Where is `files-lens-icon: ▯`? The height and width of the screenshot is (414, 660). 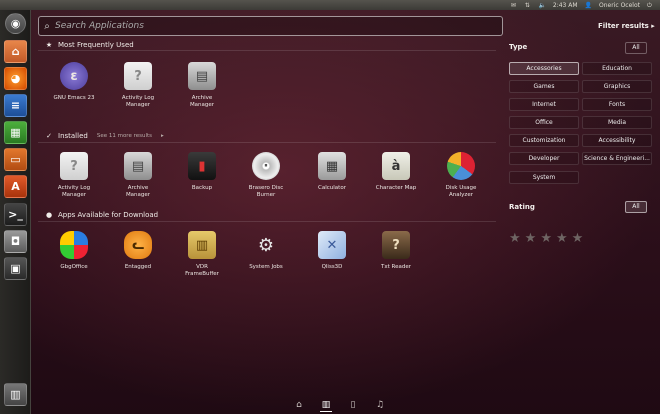
files-lens-icon: ▯ is located at coordinates (353, 406).